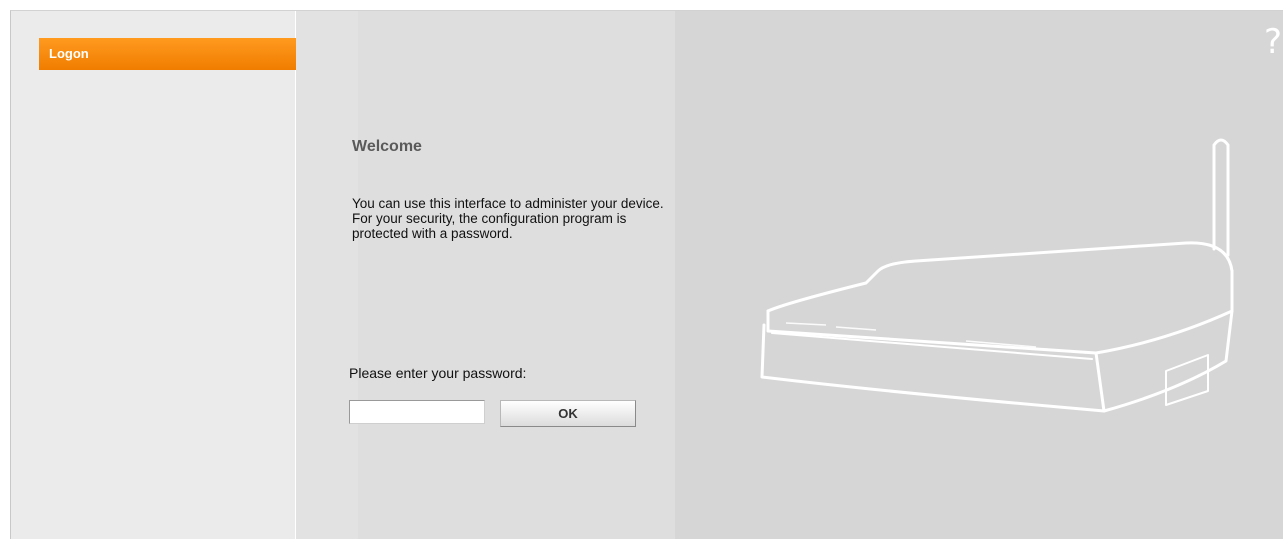 This screenshot has width=1283, height=539. Describe the element at coordinates (1273, 42) in the screenshot. I see `help-icon: ?` at that location.